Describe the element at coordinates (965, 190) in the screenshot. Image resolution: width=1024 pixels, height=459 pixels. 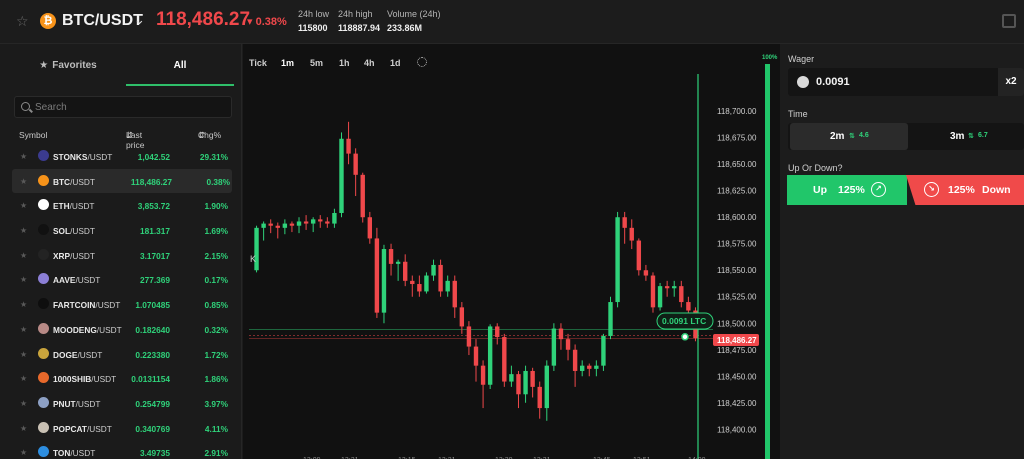
I see `down-button: ↘ 125% Down` at that location.